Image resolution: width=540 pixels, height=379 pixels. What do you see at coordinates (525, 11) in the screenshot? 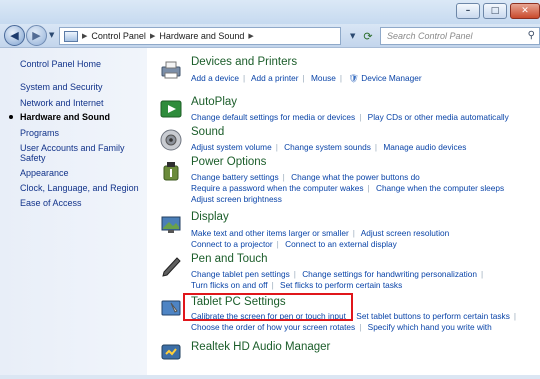
I see `close-button: ✕` at bounding box center [525, 11].